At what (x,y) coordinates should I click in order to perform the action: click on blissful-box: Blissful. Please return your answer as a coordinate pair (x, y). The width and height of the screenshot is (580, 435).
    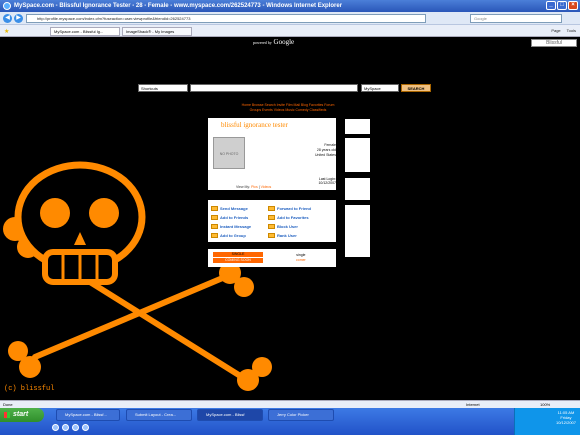
    Looking at the image, I should click on (554, 43).